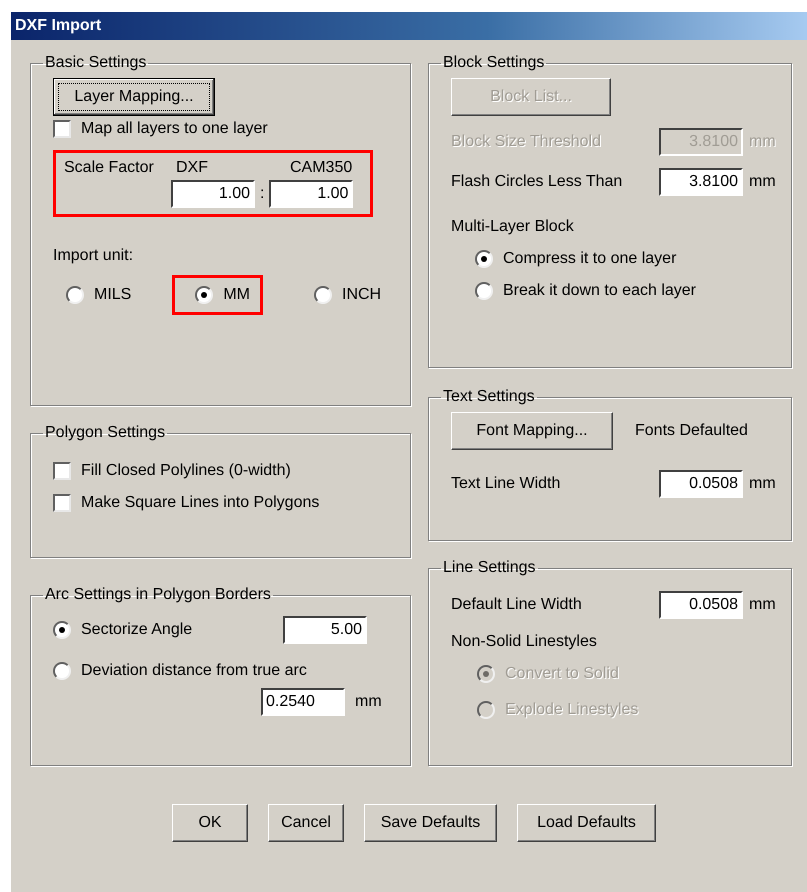 The image size is (807, 892). Describe the element at coordinates (524, 642) in the screenshot. I see `section-label: Non-Solid Linestyles` at that location.